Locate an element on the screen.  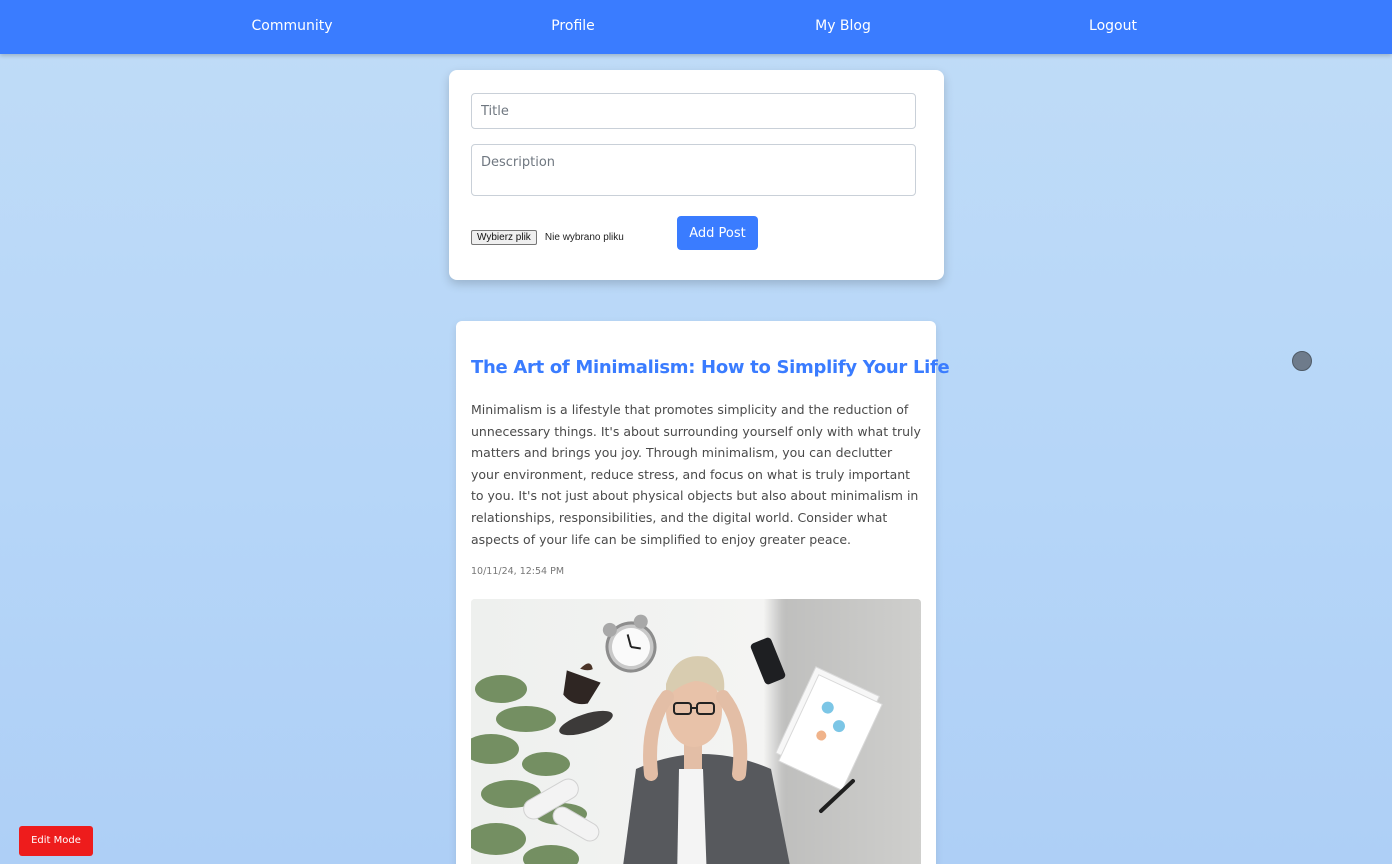
choose-file-button: Wybierz plik is located at coordinates (504, 237).